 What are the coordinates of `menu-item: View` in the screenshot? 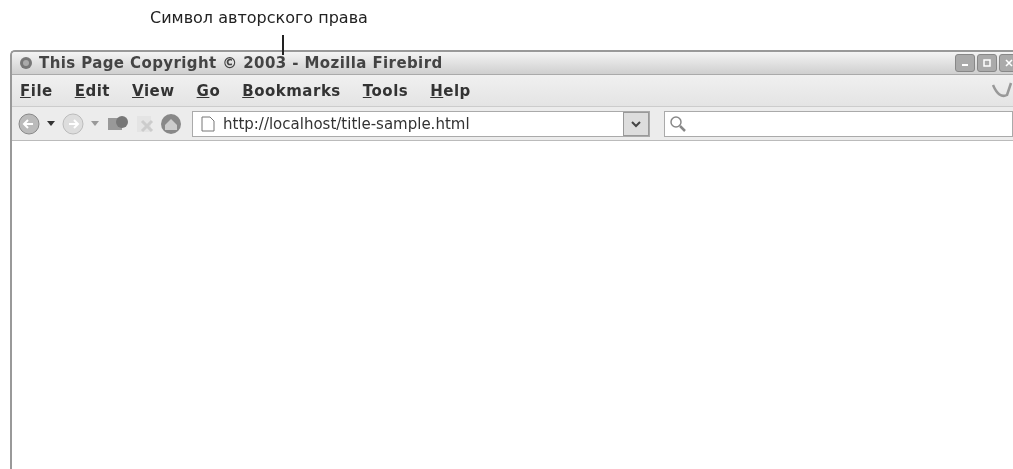 It's located at (153, 90).